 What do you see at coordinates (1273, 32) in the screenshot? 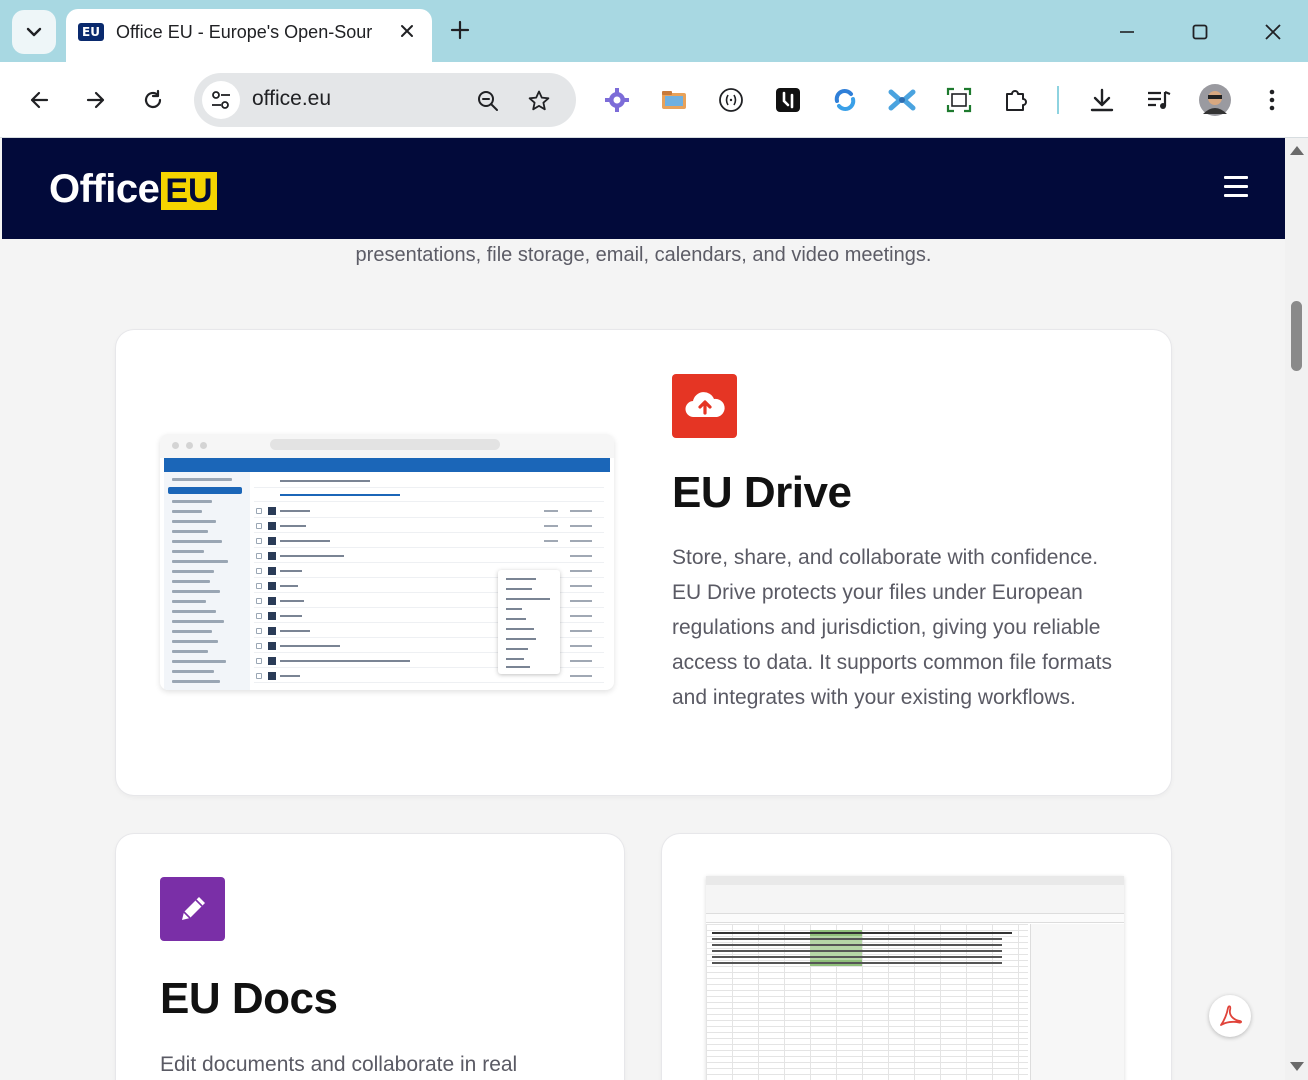
I see `close-window-button` at bounding box center [1273, 32].